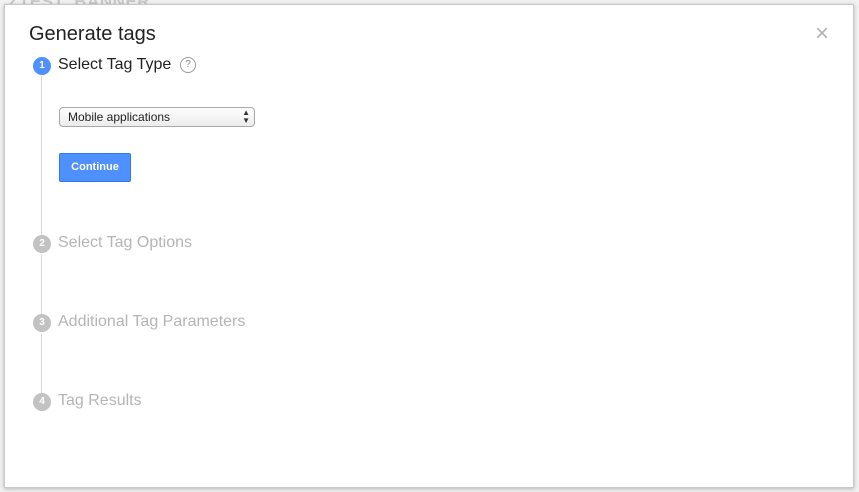 The image size is (859, 492). Describe the element at coordinates (822, 34) in the screenshot. I see `close-icon: ×` at that location.